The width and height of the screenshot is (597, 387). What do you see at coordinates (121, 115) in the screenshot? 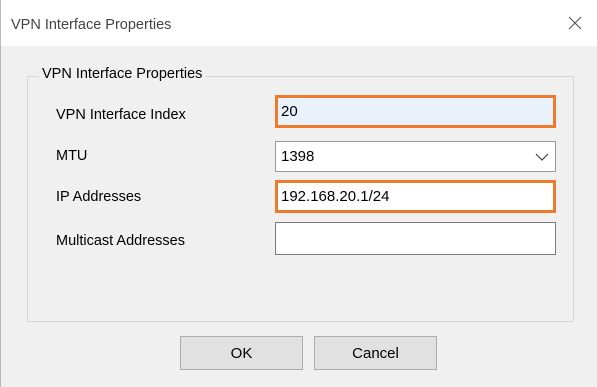
I see `vpn-interface-index-label: VPN Interface Index` at bounding box center [121, 115].